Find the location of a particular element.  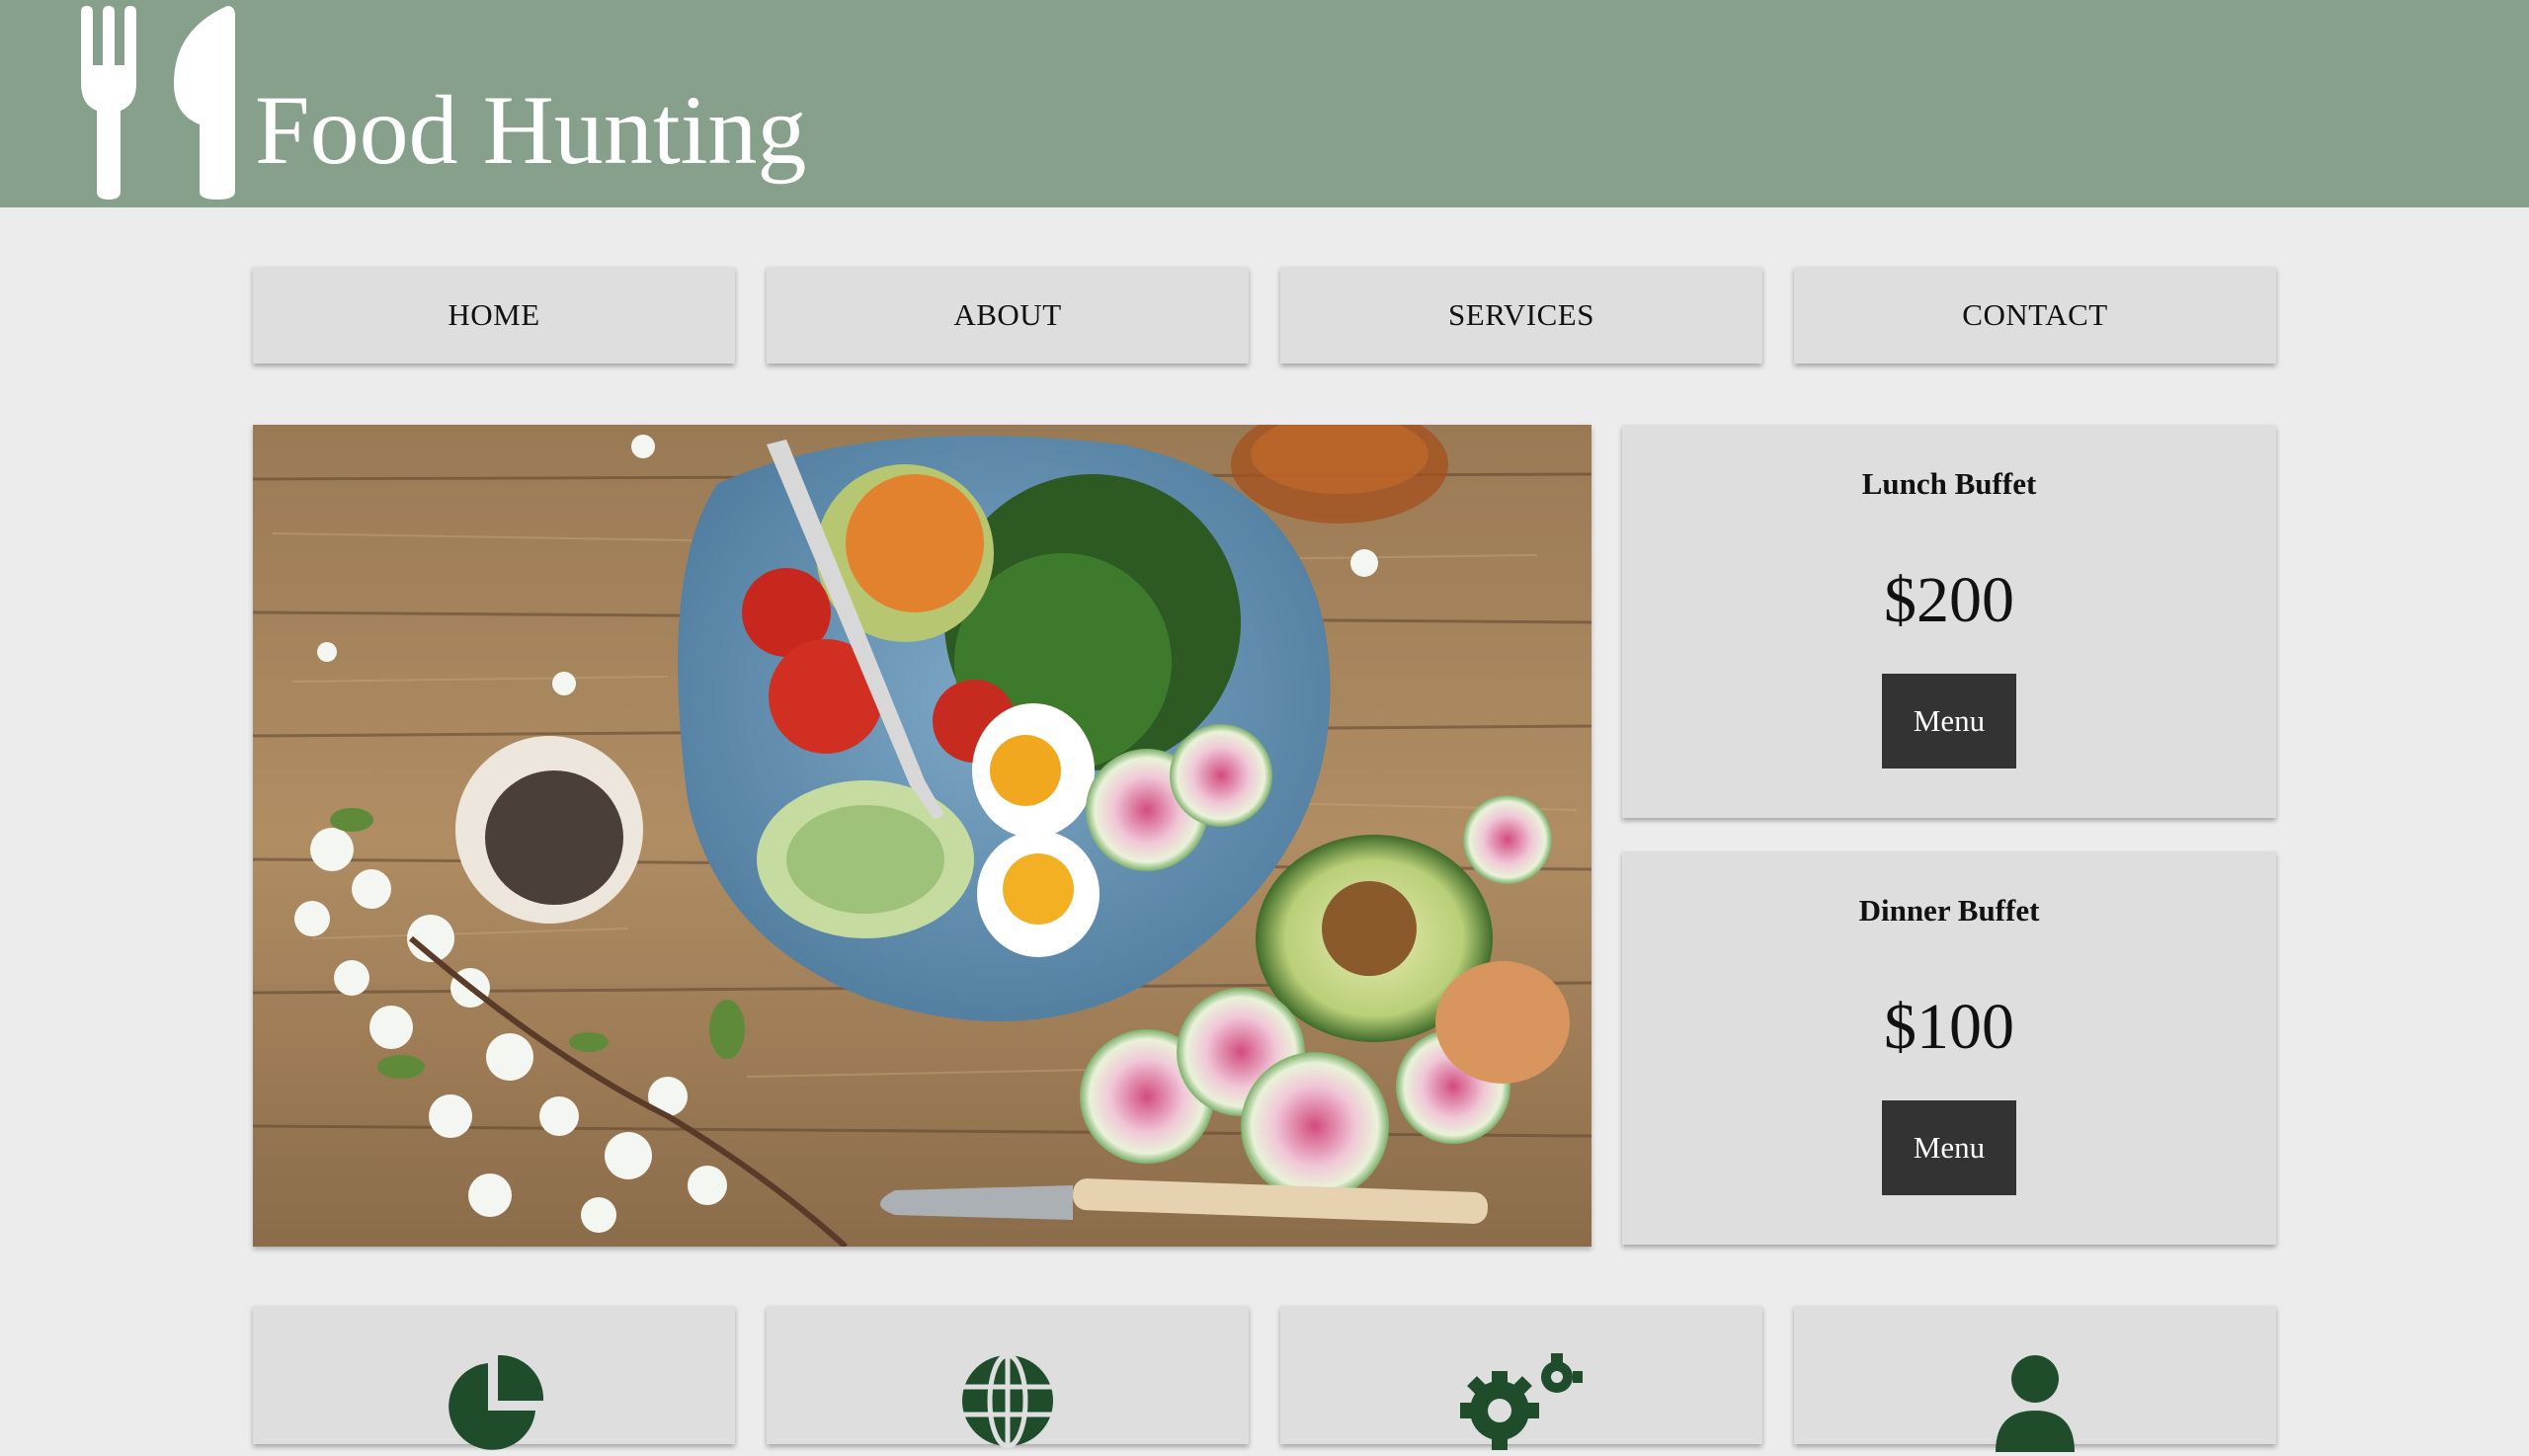

dinner-menu-button: Menu is located at coordinates (1949, 1147).